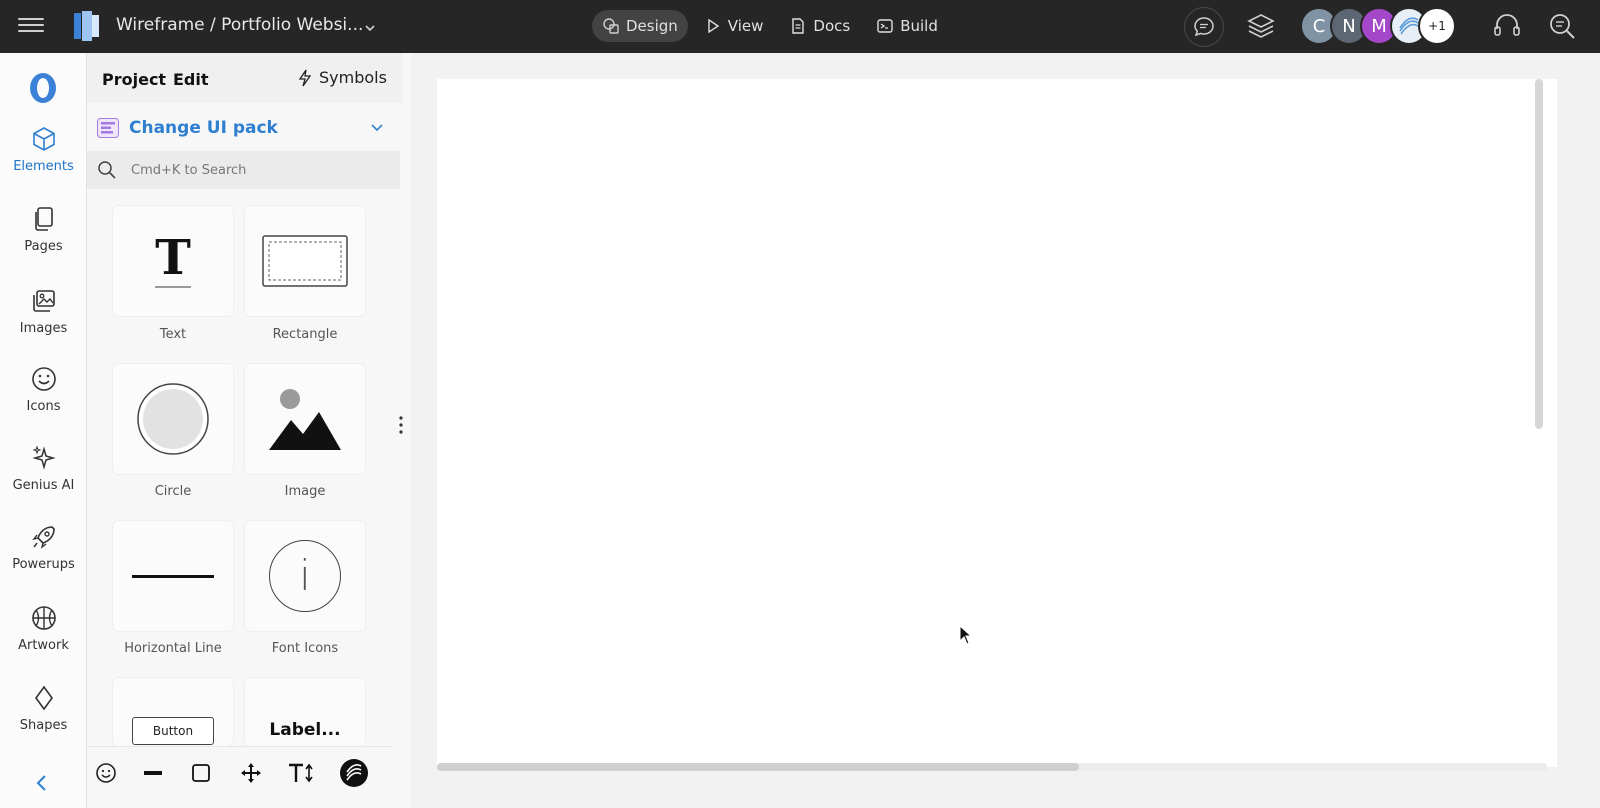  What do you see at coordinates (87, 26) in the screenshot?
I see `app-logo-icon` at bounding box center [87, 26].